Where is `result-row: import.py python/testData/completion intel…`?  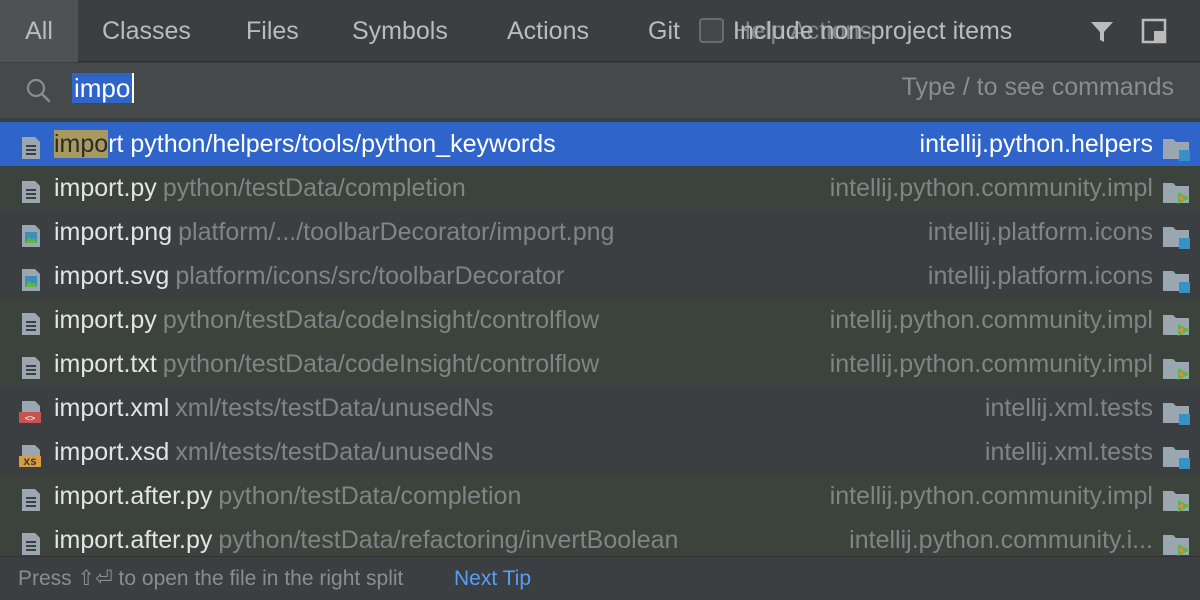 result-row: import.py python/testData/completion intel… is located at coordinates (600, 188).